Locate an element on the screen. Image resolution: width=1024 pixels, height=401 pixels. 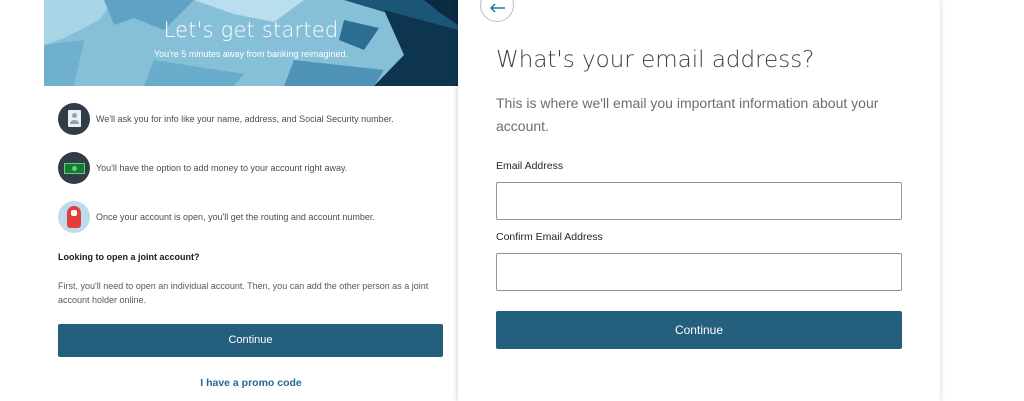
promo-code-link: I have a promo code is located at coordinates (251, 383).